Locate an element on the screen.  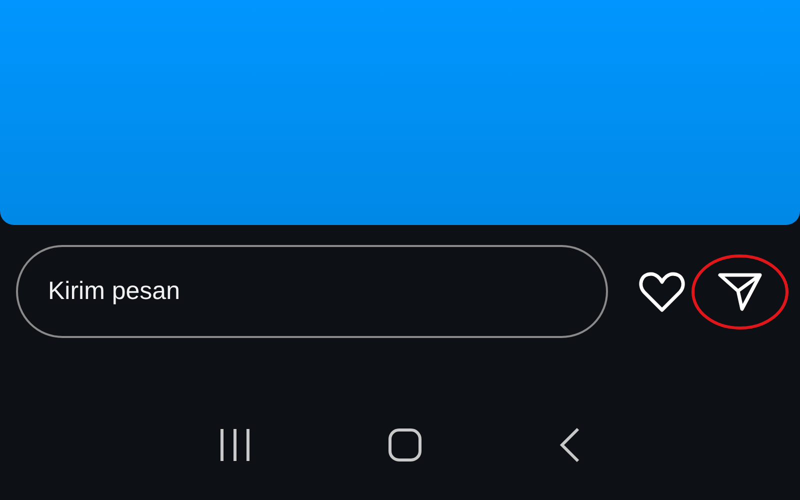
heart-icon is located at coordinates (662, 292).